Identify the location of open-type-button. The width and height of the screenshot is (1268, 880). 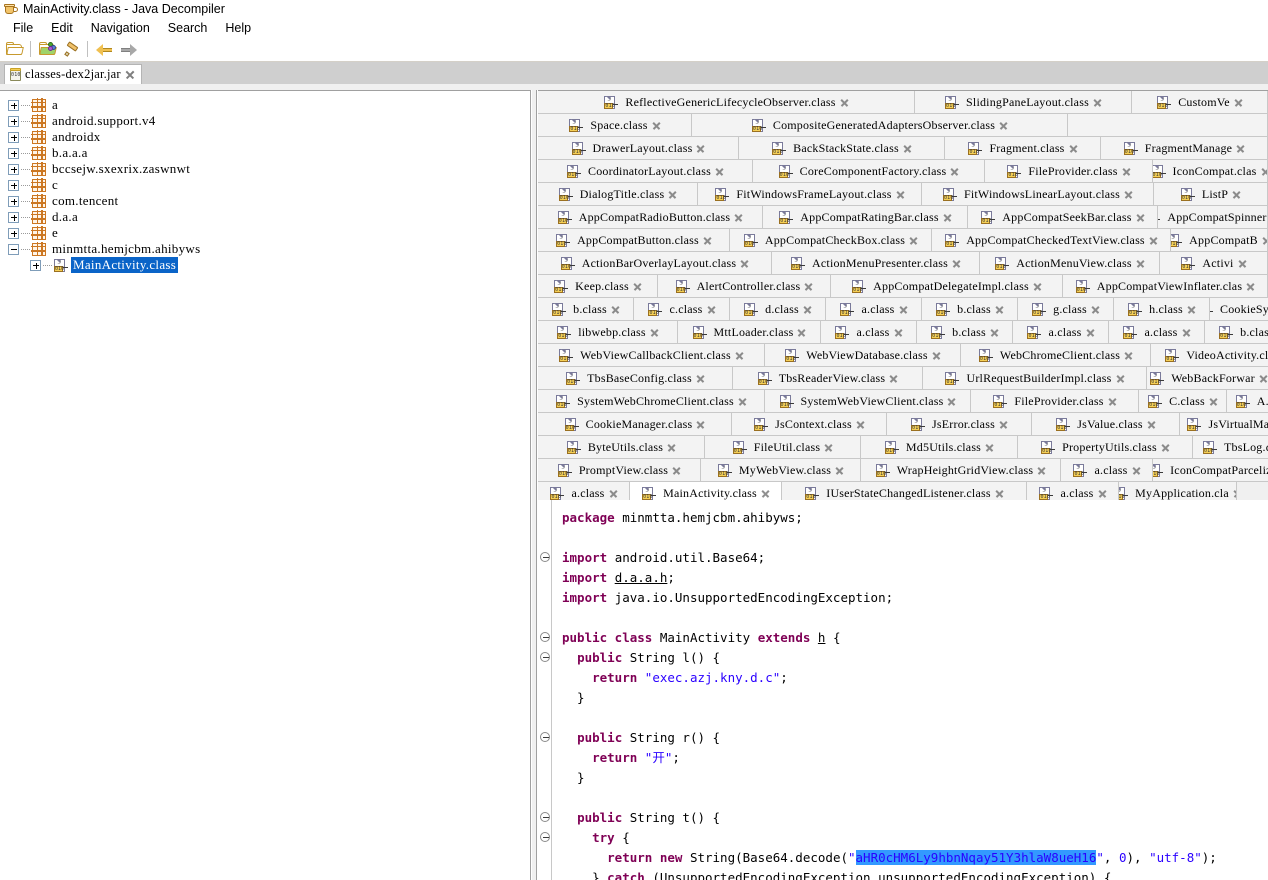
(47, 49).